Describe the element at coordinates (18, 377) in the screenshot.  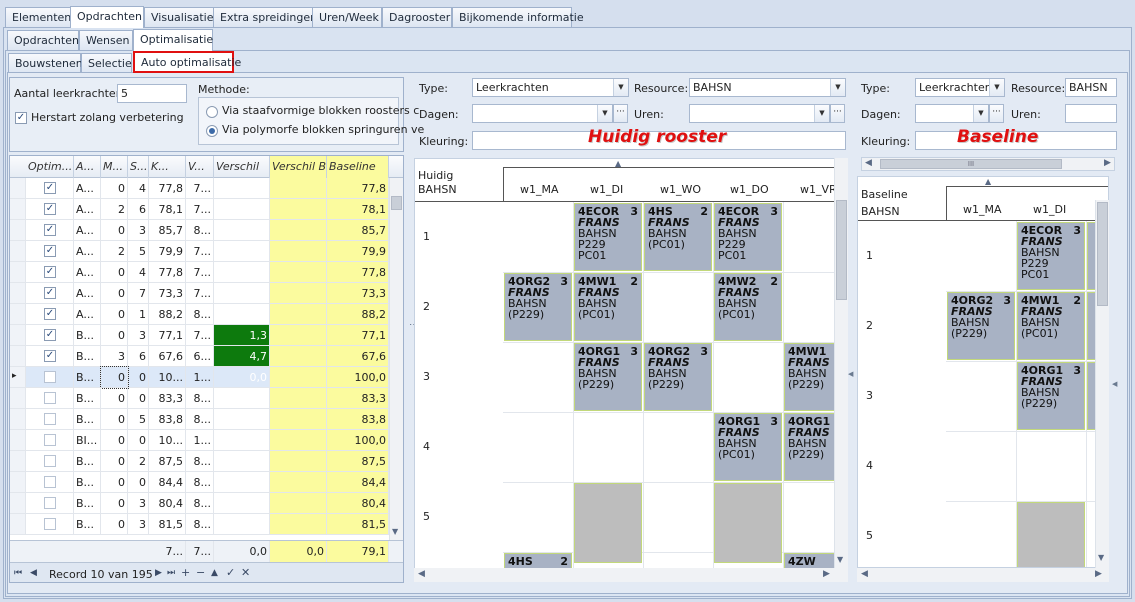
I see `row-selector: ▸` at that location.